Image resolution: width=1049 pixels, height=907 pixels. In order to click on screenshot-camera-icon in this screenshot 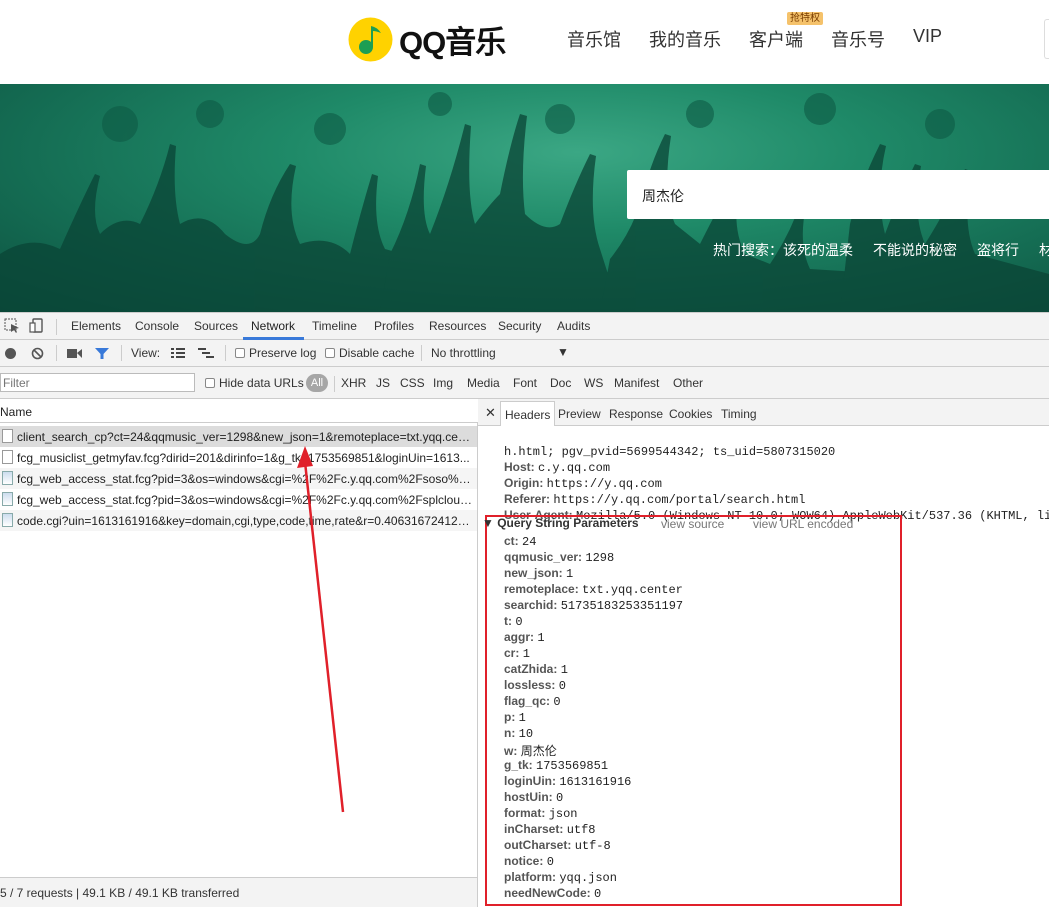, I will do `click(75, 353)`.